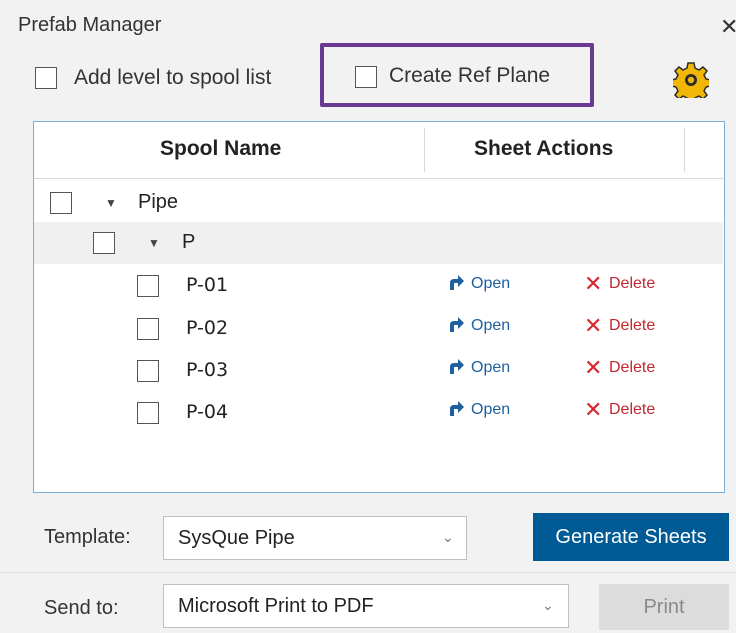  I want to click on column-spool-name: Spool Name, so click(220, 149).